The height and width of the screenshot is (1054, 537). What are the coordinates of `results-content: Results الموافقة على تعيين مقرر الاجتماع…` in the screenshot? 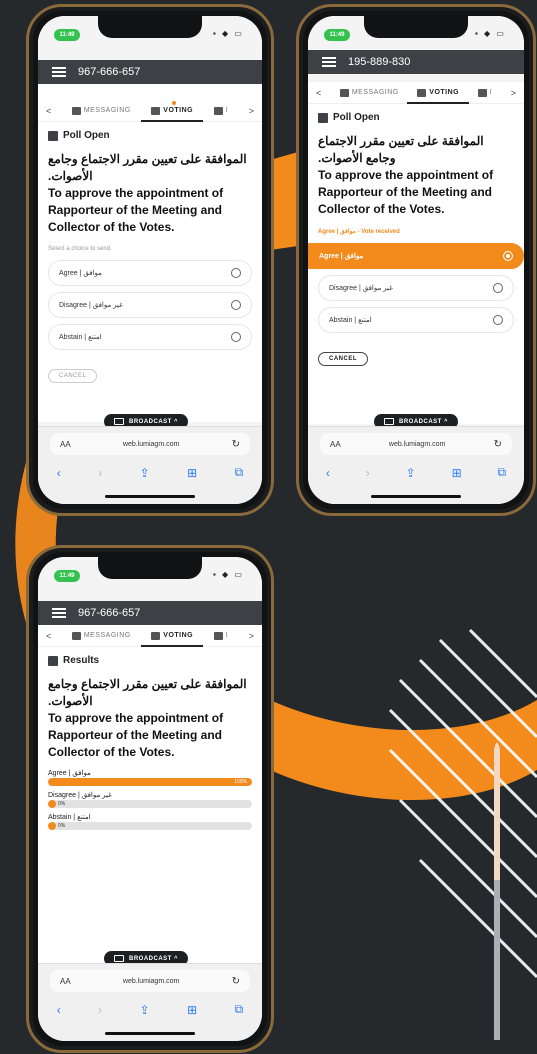 It's located at (150, 817).